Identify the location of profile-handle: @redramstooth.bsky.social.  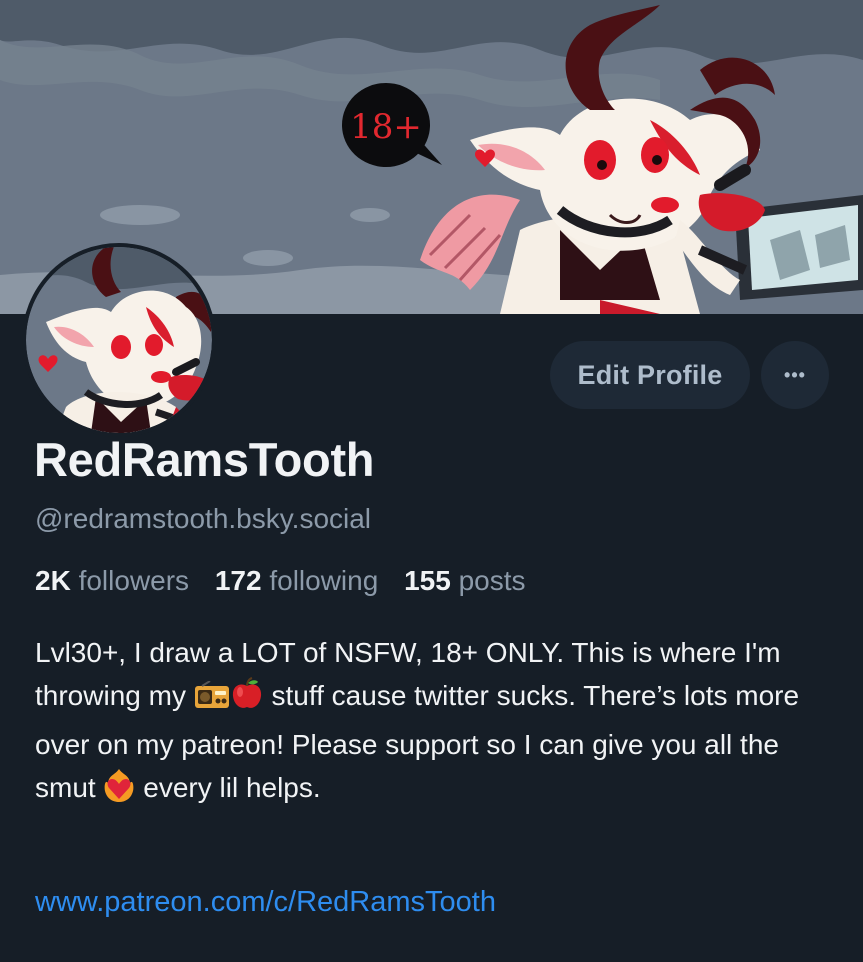
(203, 518).